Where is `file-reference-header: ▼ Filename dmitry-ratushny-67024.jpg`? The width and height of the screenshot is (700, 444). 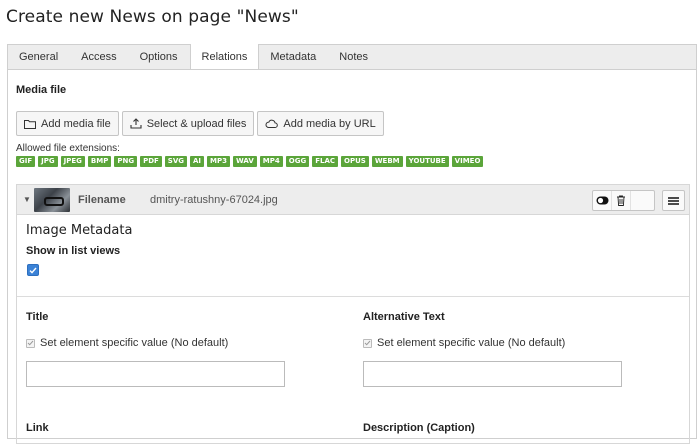
file-reference-header: ▼ Filename dmitry-ratushny-67024.jpg is located at coordinates (353, 200).